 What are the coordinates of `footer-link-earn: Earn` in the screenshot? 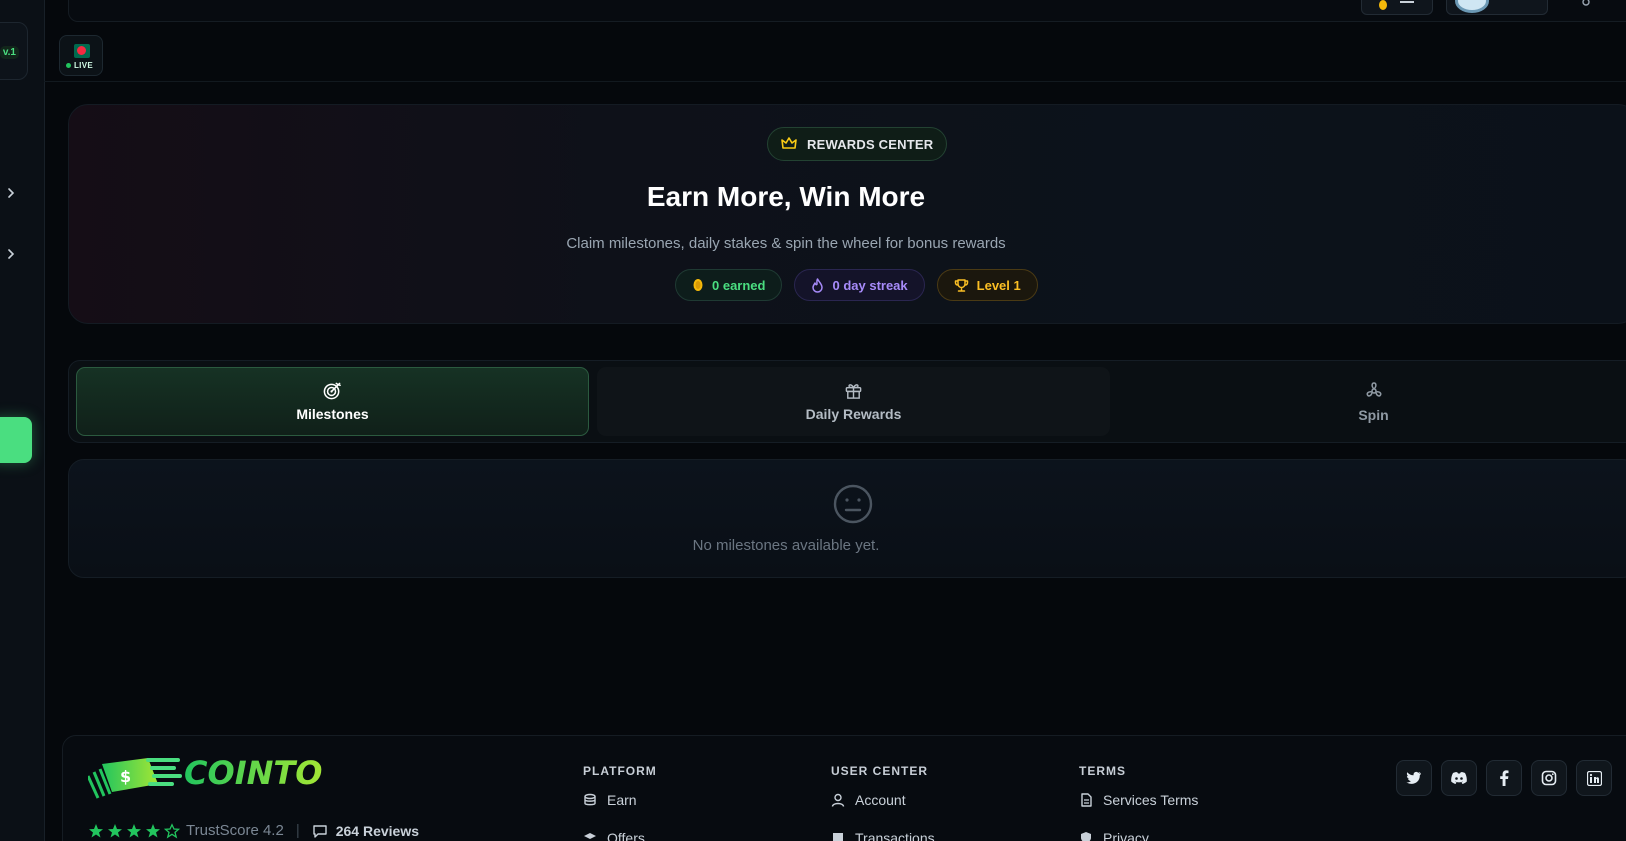 It's located at (620, 800).